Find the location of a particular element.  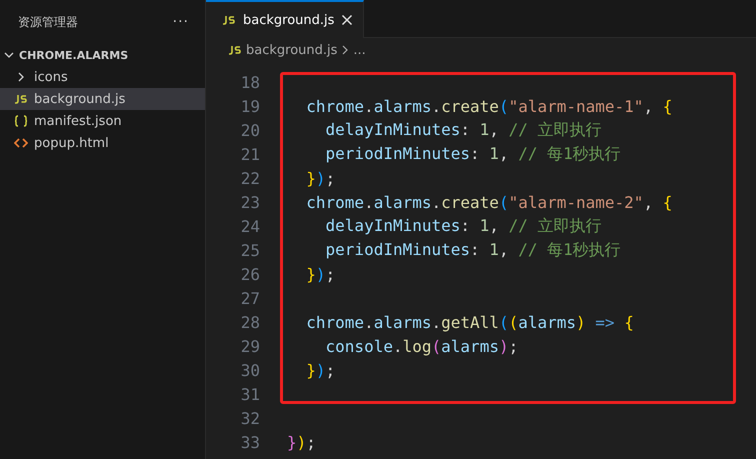

line-number: 29 is located at coordinates (250, 346).